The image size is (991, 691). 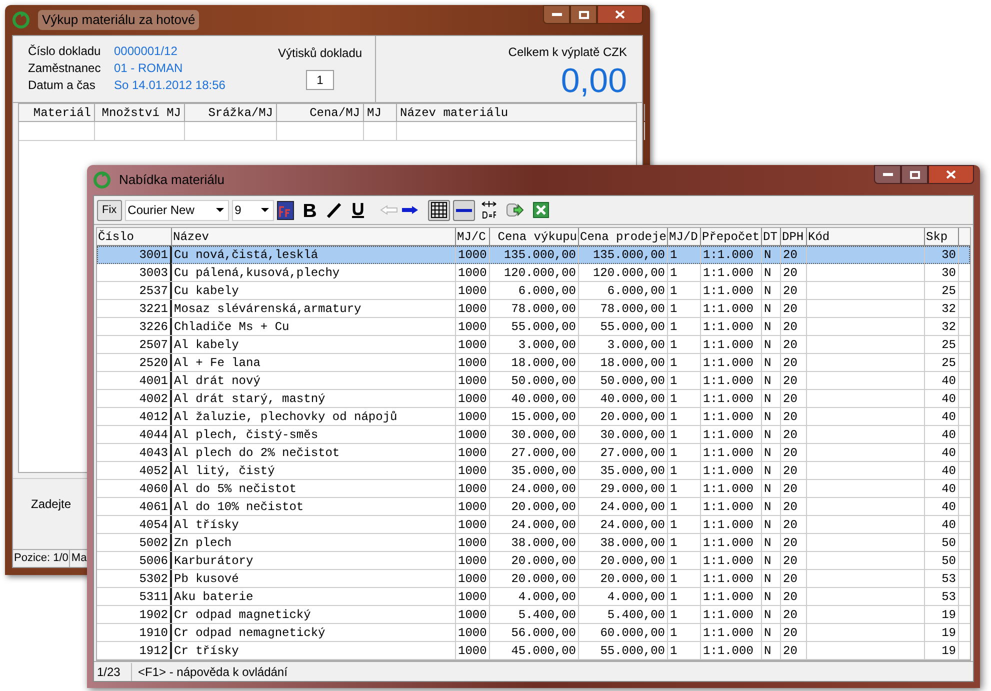 I want to click on export-icon, so click(x=515, y=210).